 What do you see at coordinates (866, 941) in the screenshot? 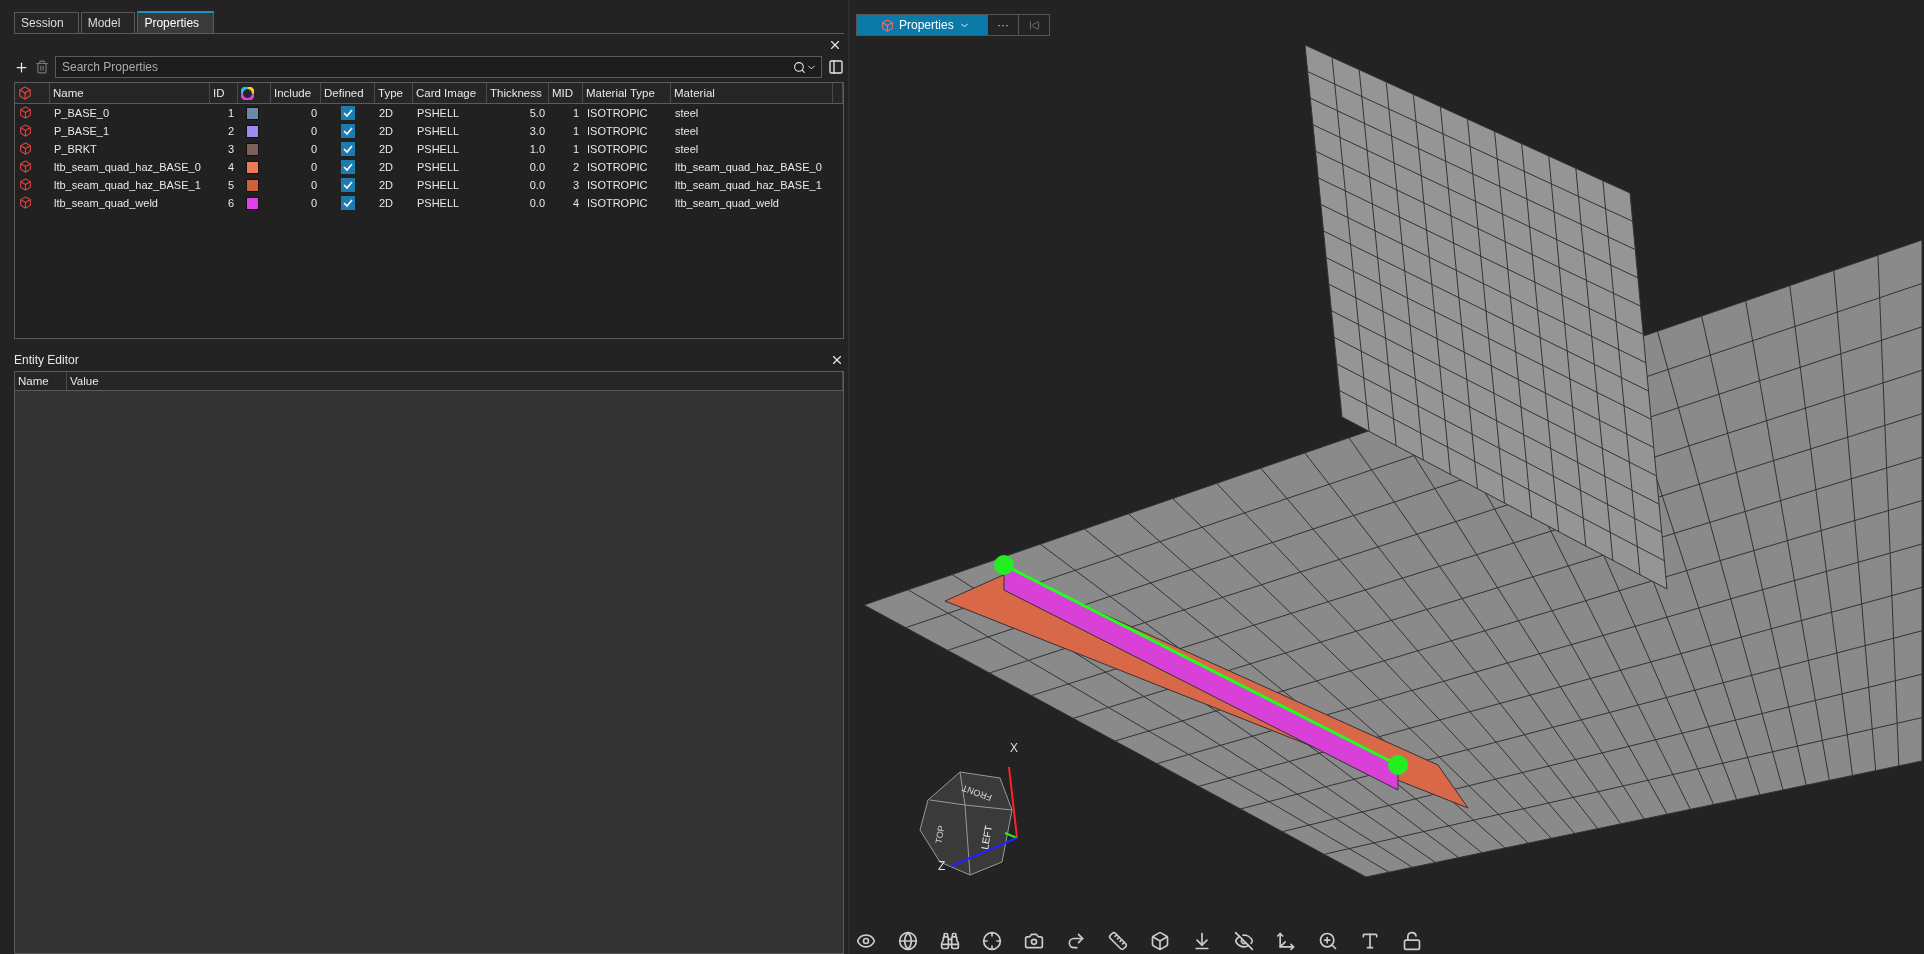
I see `eye-icon` at bounding box center [866, 941].